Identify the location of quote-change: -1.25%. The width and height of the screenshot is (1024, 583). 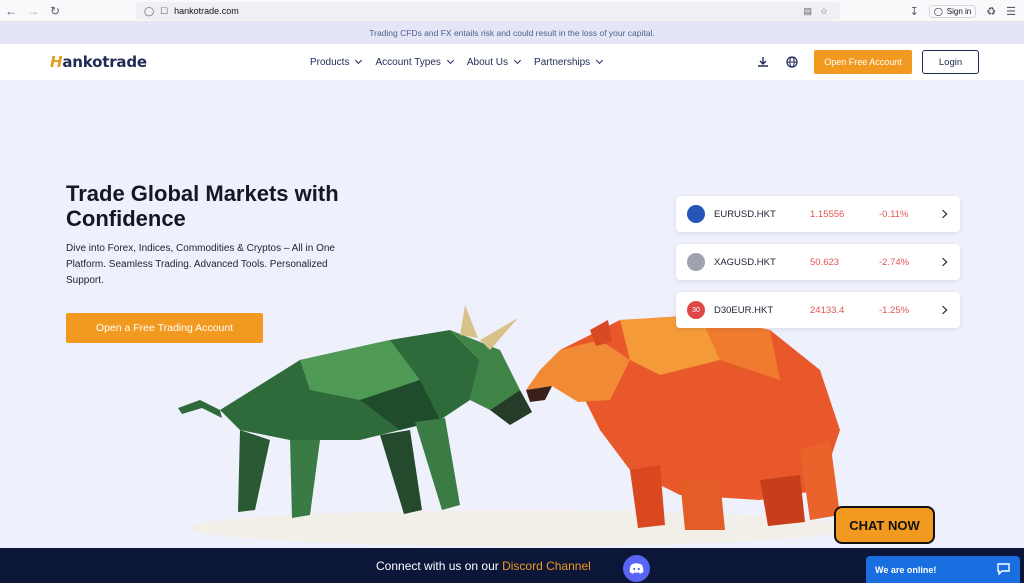
(894, 310).